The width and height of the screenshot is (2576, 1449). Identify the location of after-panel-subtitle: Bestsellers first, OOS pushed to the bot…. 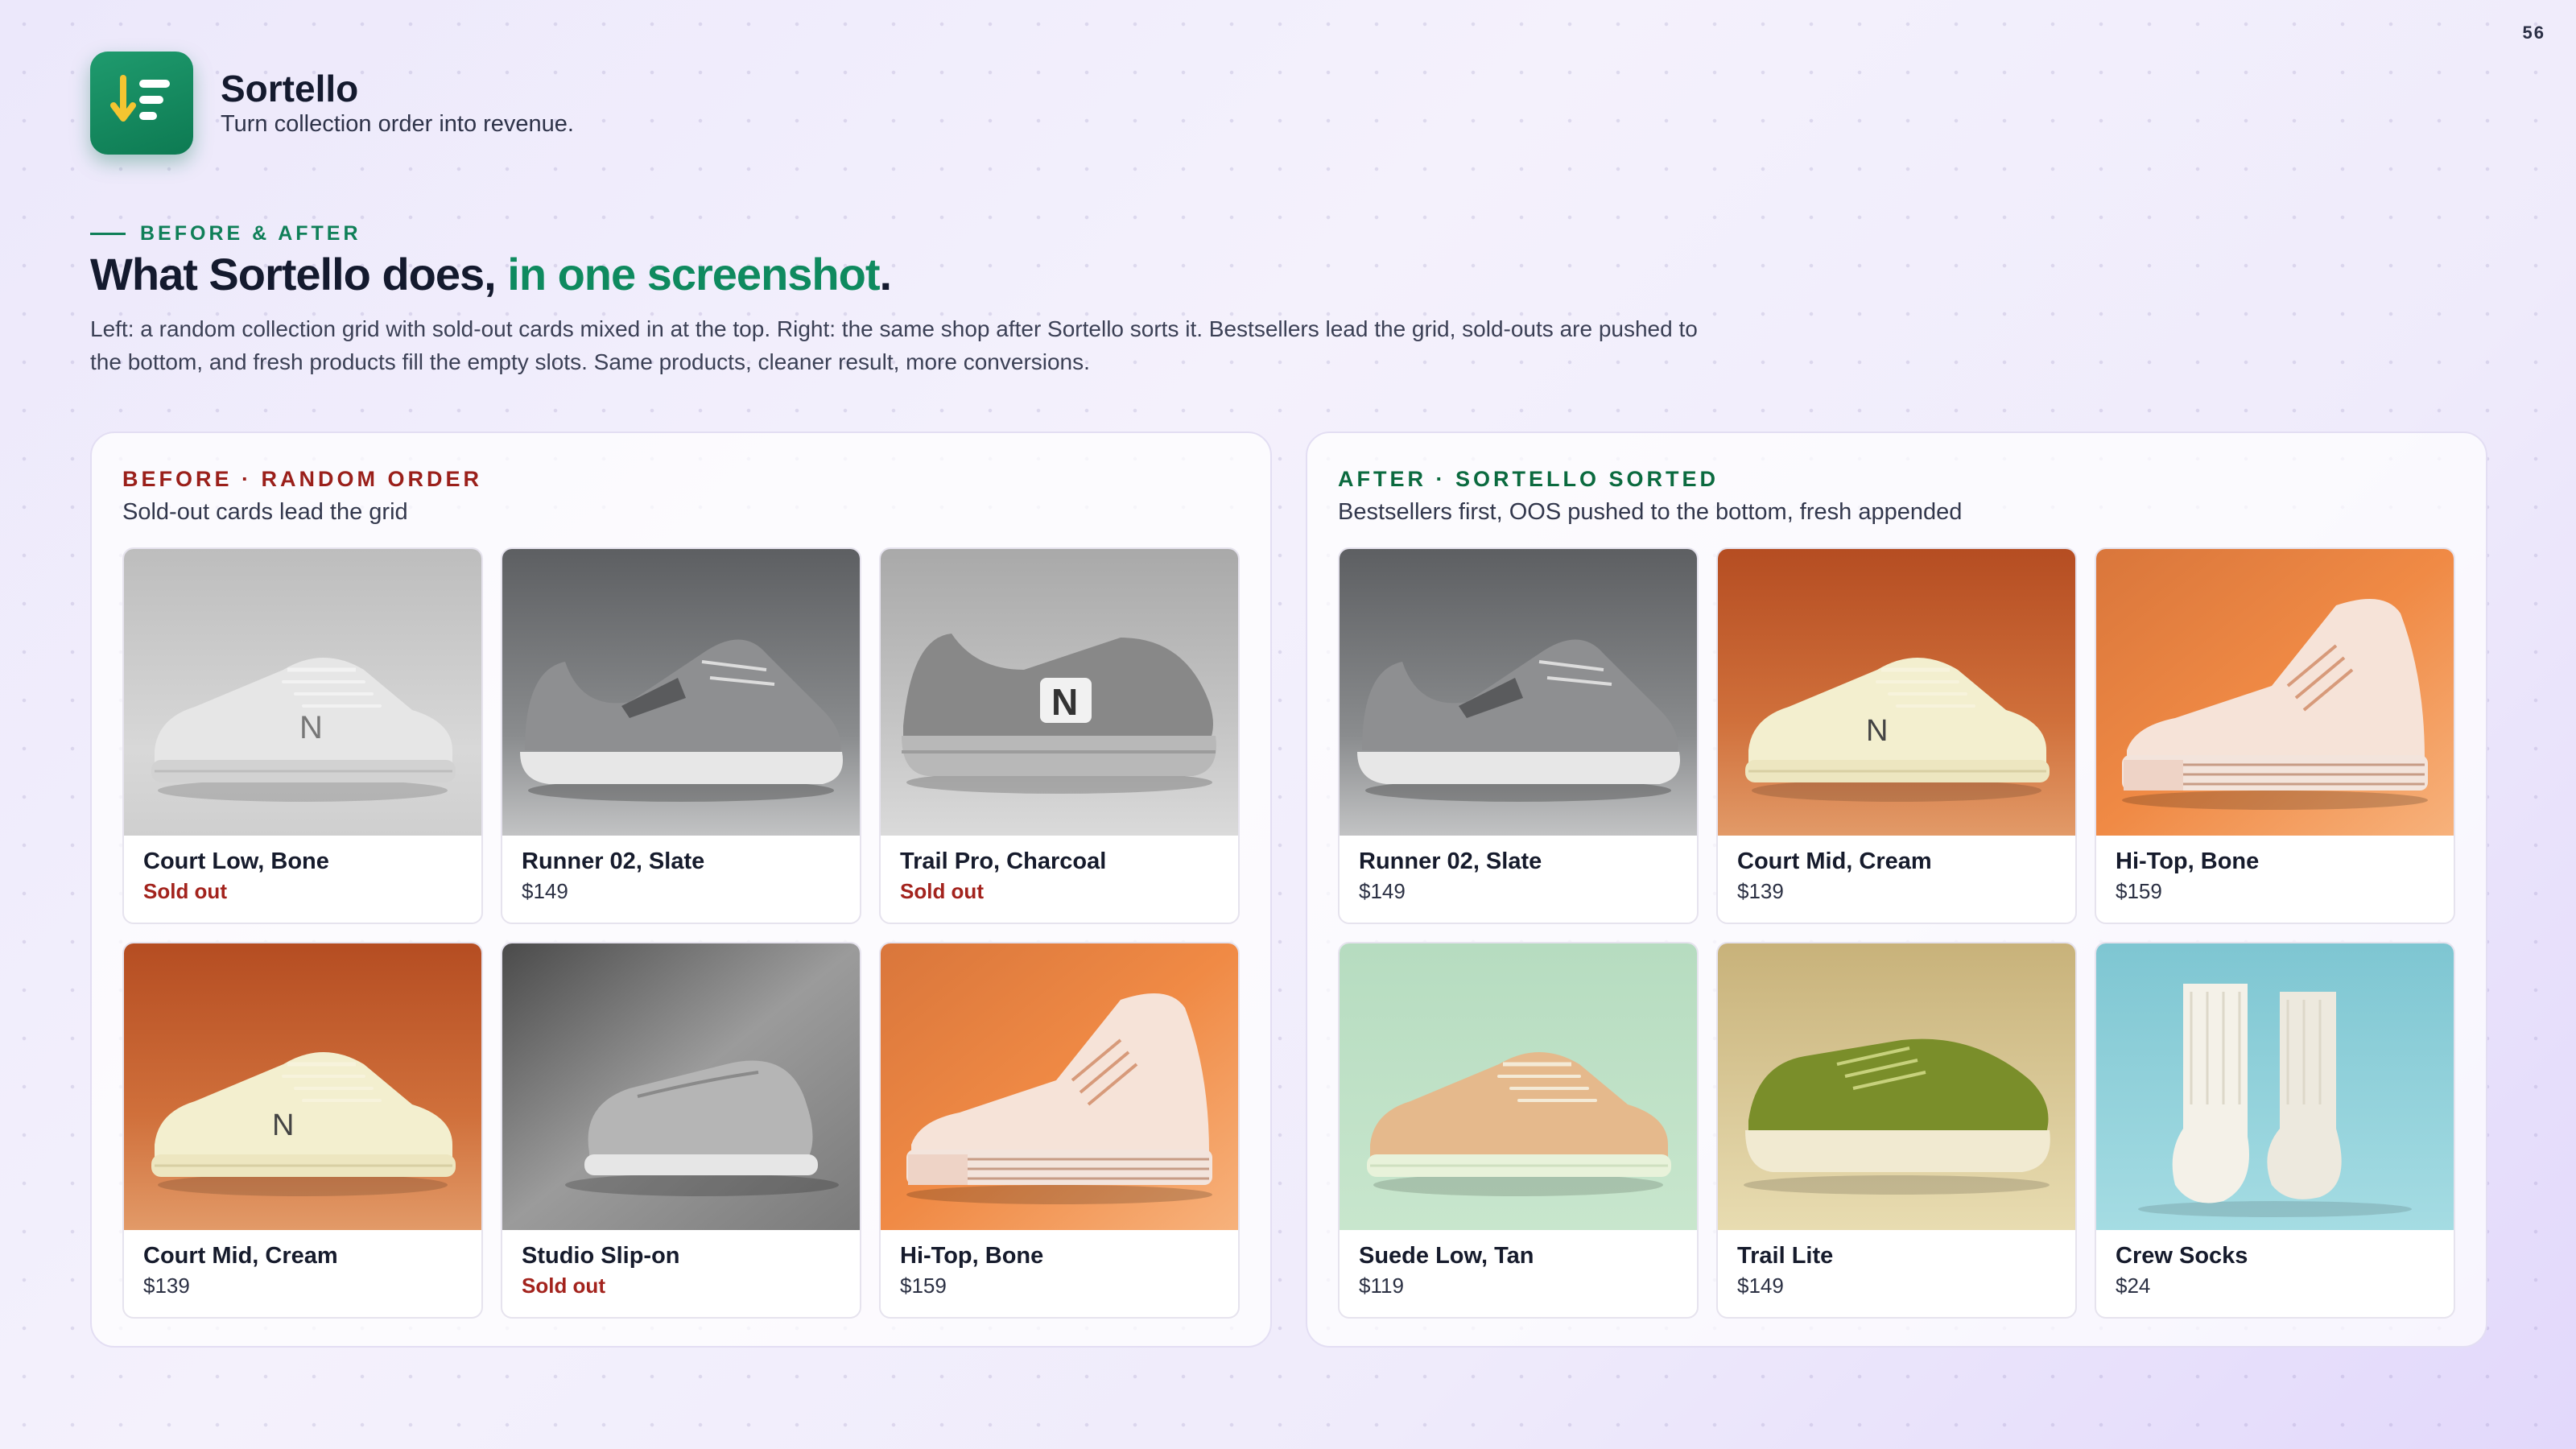
(1650, 512).